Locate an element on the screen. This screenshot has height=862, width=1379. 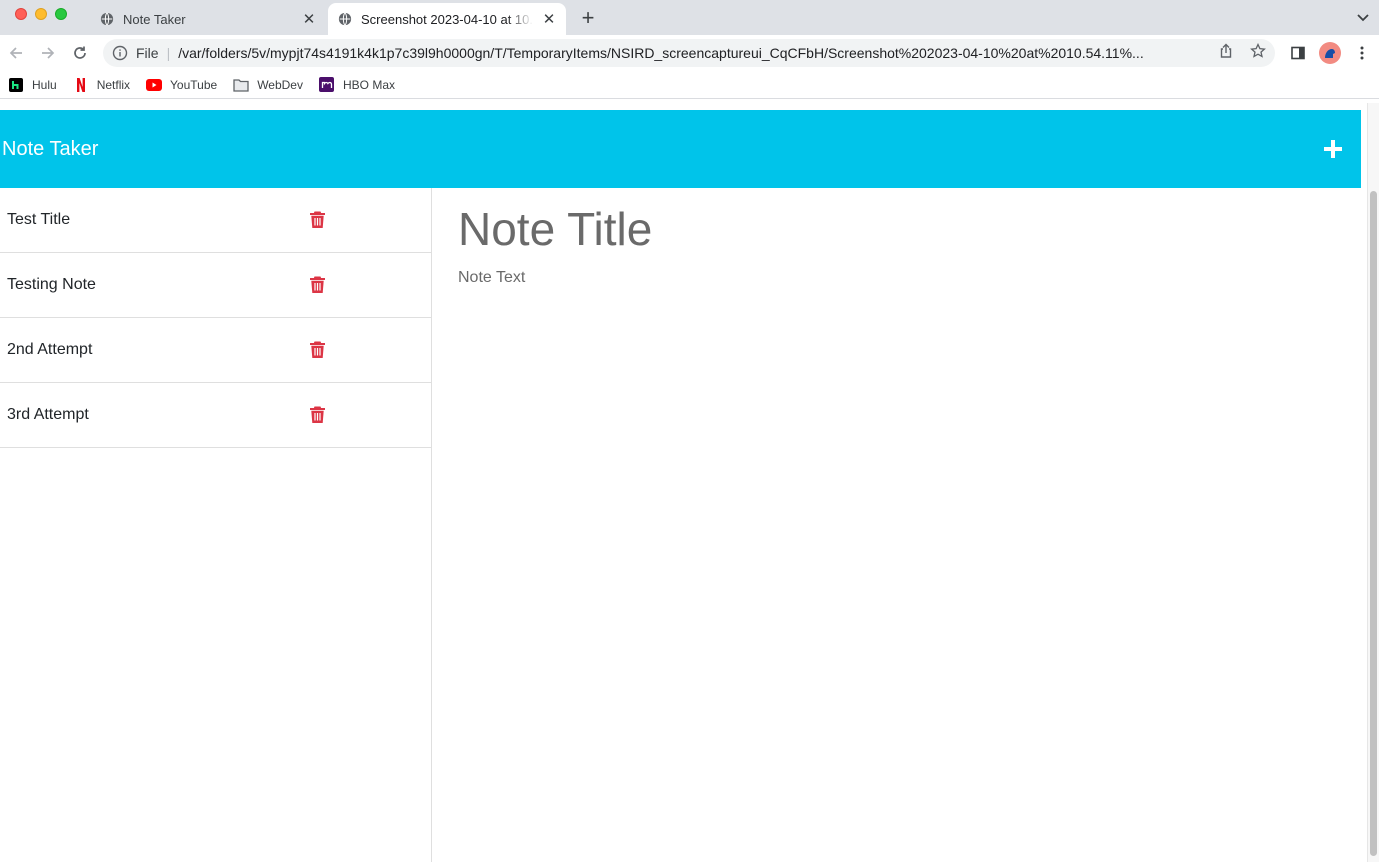
zoom-window-button is located at coordinates (61, 14).